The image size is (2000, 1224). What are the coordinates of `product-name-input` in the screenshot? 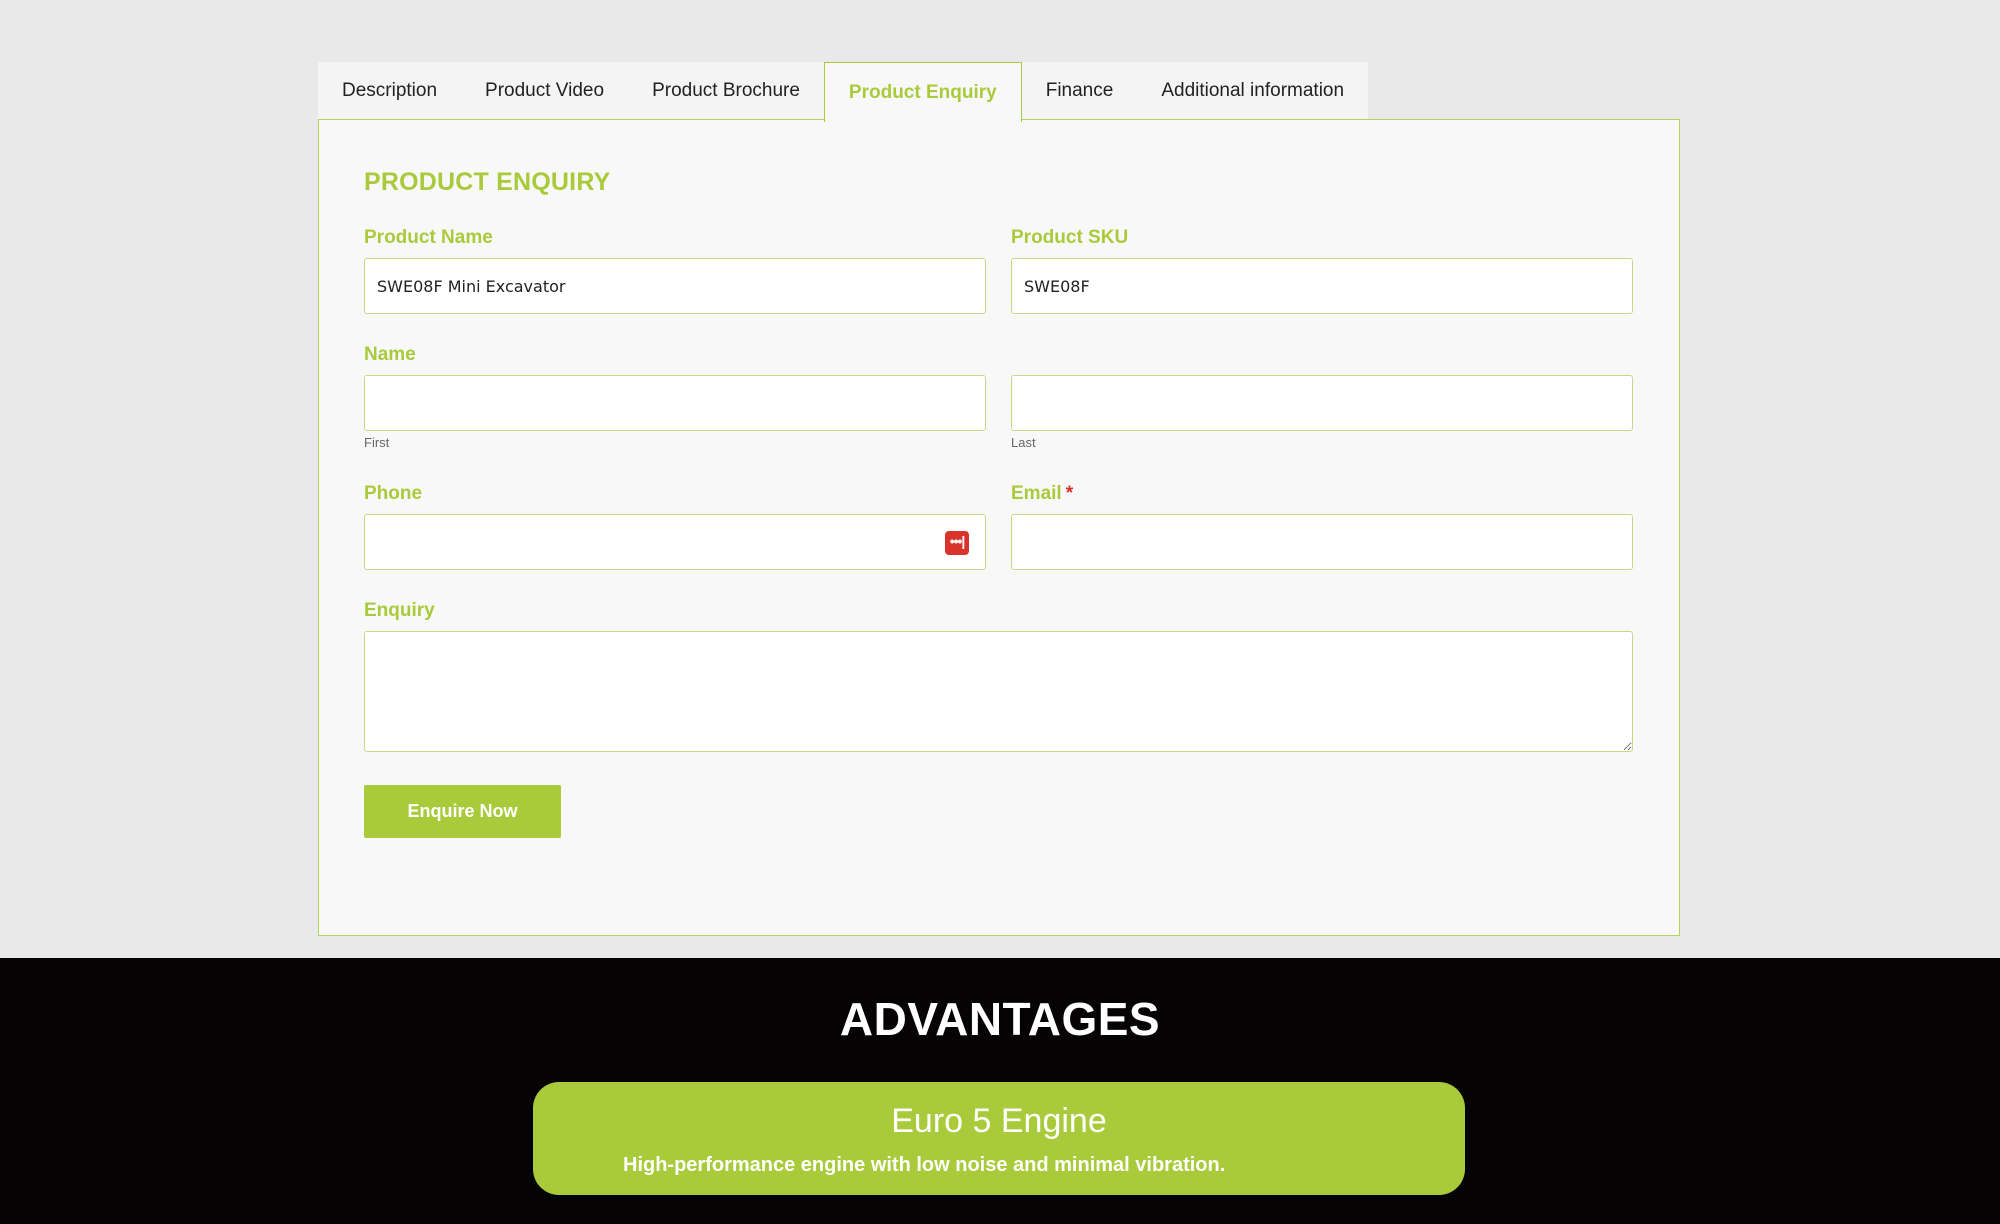 It's located at (675, 286).